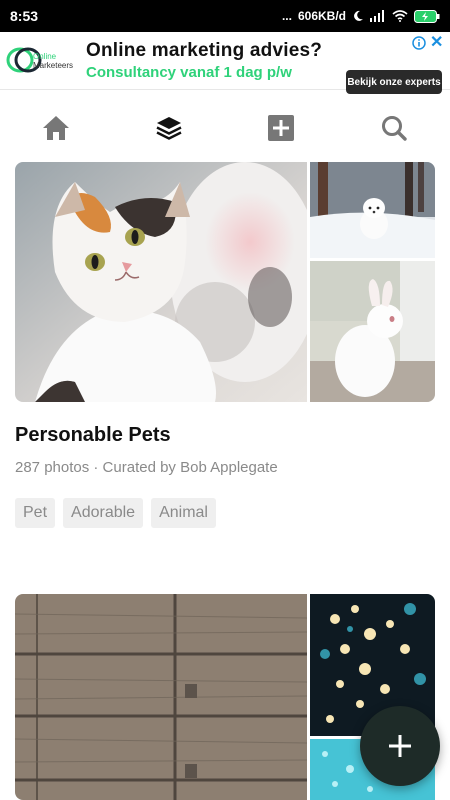  What do you see at coordinates (225, 16) in the screenshot?
I see `status-bar: 8:53 ... 606KB/d` at bounding box center [225, 16].